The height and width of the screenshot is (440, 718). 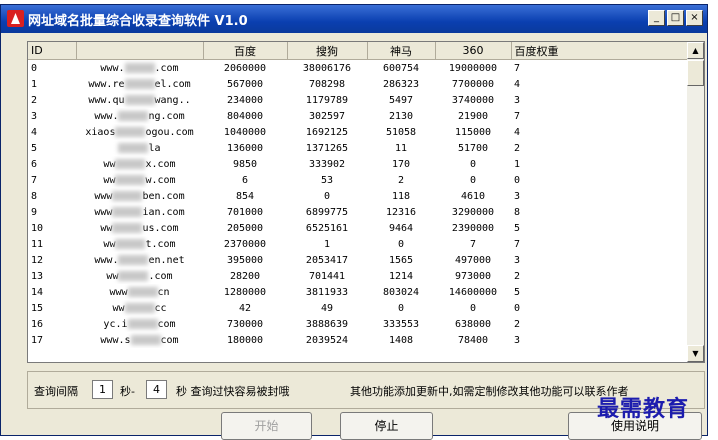 What do you see at coordinates (245, 51) in the screenshot?
I see `column-header-baidu: 百度` at bounding box center [245, 51].